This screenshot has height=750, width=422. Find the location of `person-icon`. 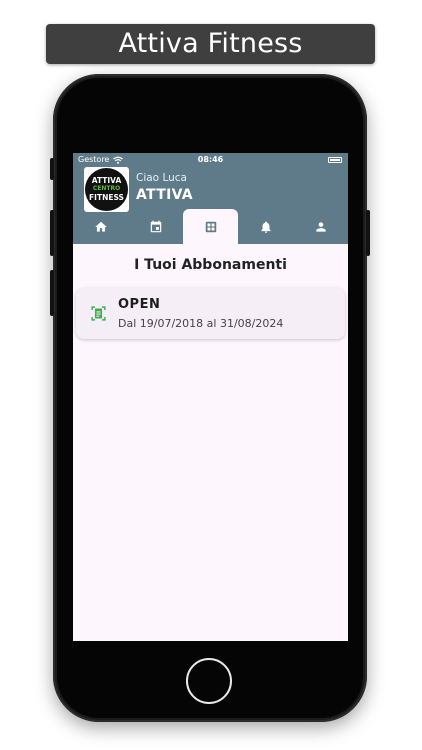

person-icon is located at coordinates (320, 226).